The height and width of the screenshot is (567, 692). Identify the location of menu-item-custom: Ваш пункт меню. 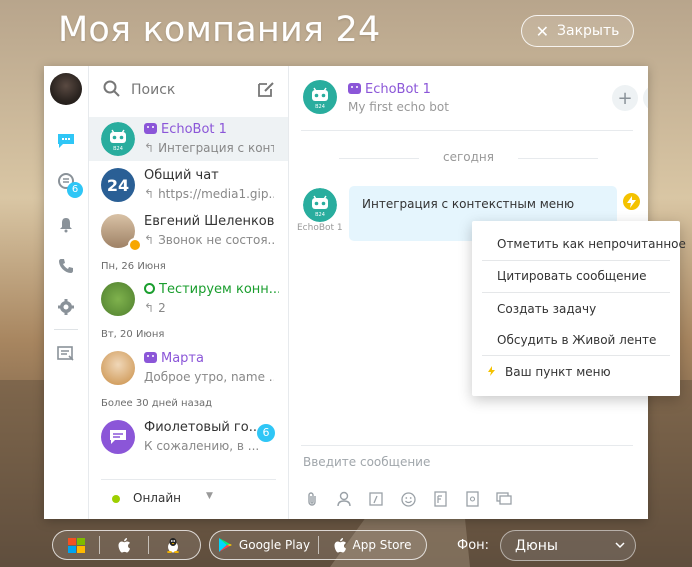
(576, 371).